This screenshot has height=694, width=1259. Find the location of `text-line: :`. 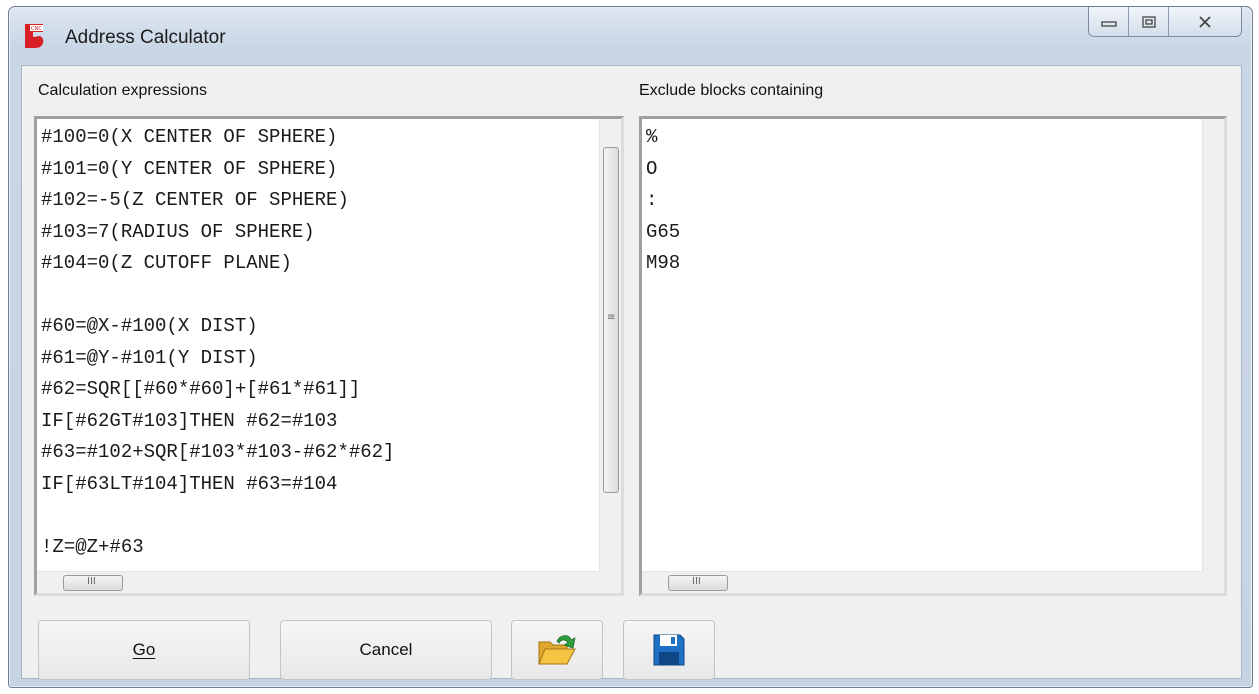

text-line: : is located at coordinates (652, 200).